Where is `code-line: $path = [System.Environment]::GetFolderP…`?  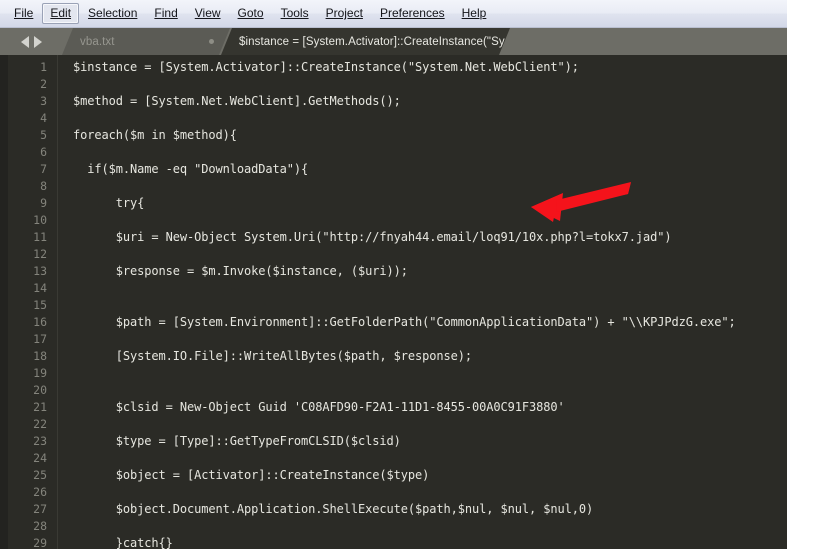
code-line: $path = [System.Environment]::GetFolderP… is located at coordinates (404, 322).